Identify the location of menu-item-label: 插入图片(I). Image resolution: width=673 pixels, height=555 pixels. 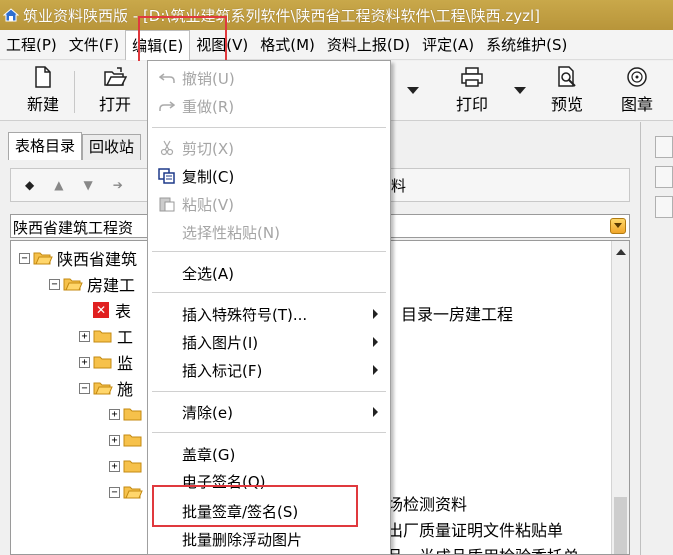
(220, 342).